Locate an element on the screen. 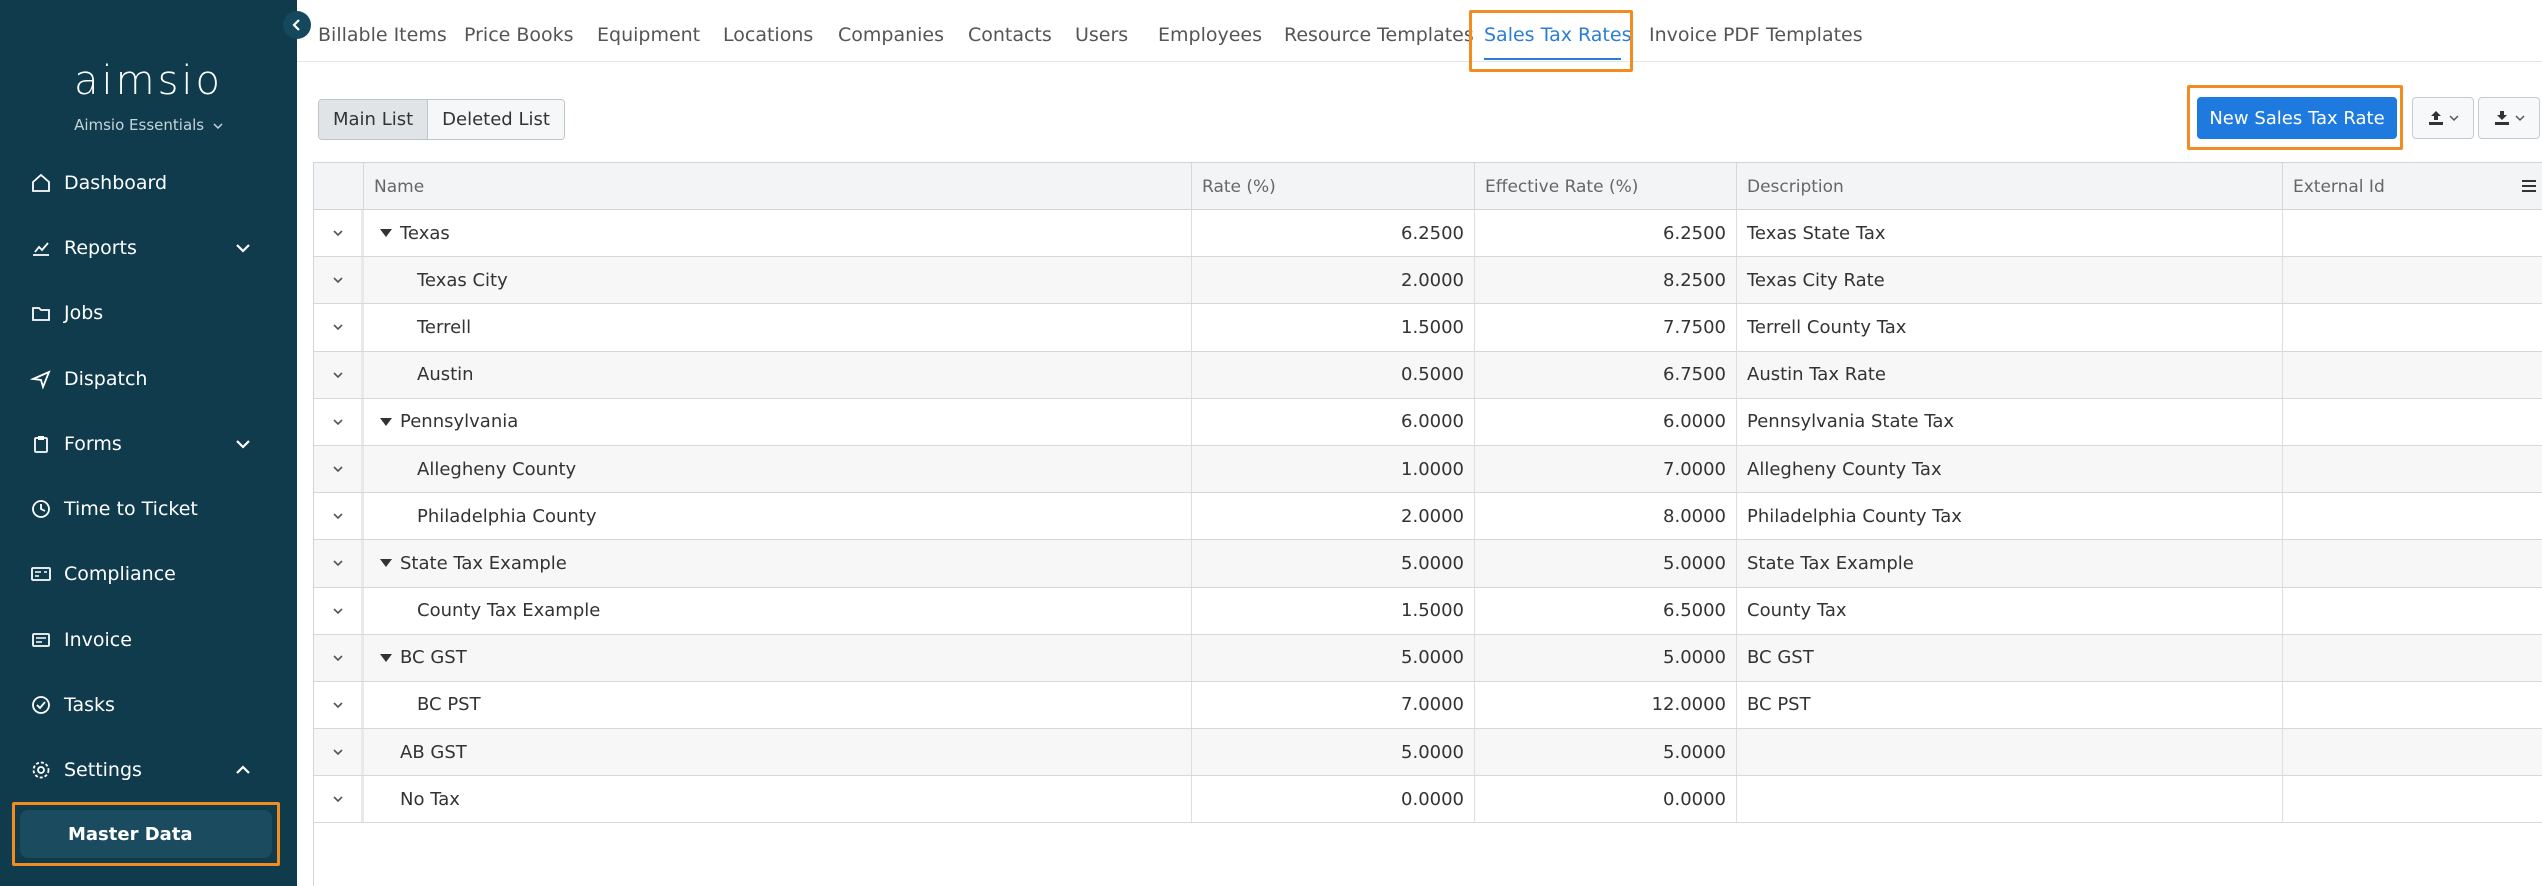  tab-employees: Employees is located at coordinates (1210, 35).